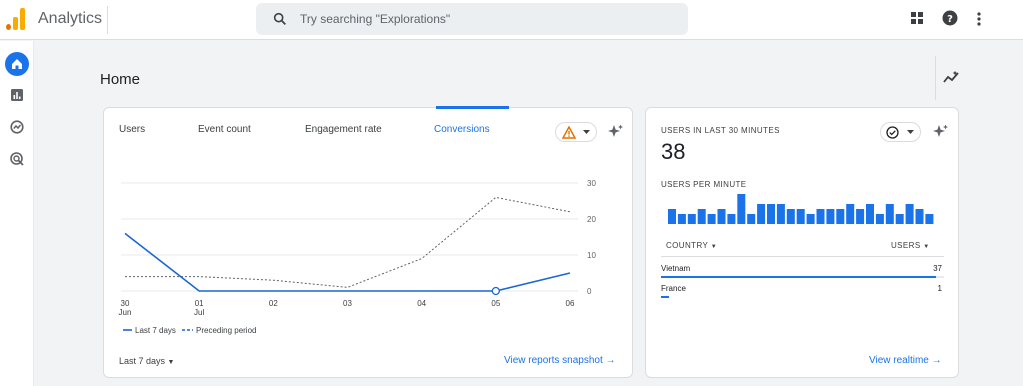 Image resolution: width=1023 pixels, height=386 pixels. Describe the element at coordinates (900, 132) in the screenshot. I see `realtime-status-dropdown` at that location.